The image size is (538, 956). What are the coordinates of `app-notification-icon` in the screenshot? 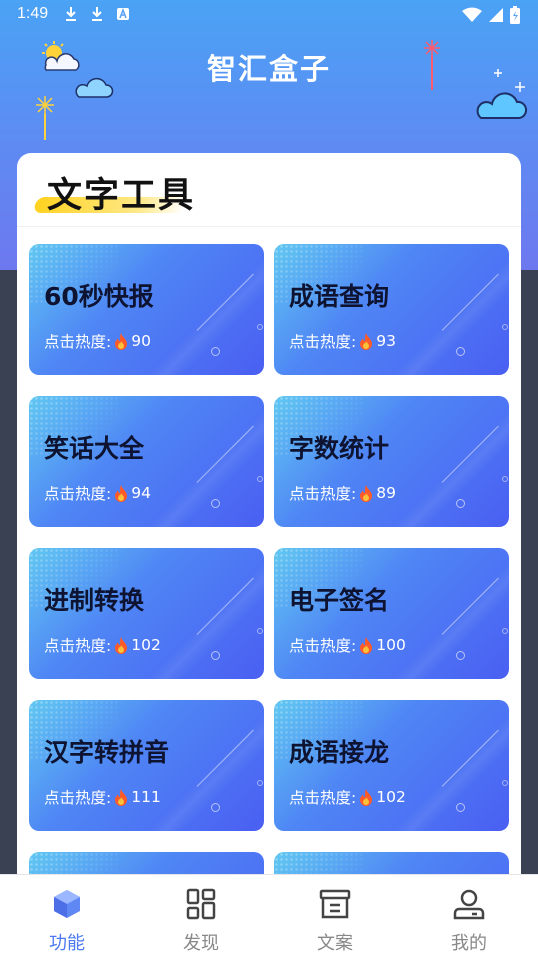 It's located at (123, 13).